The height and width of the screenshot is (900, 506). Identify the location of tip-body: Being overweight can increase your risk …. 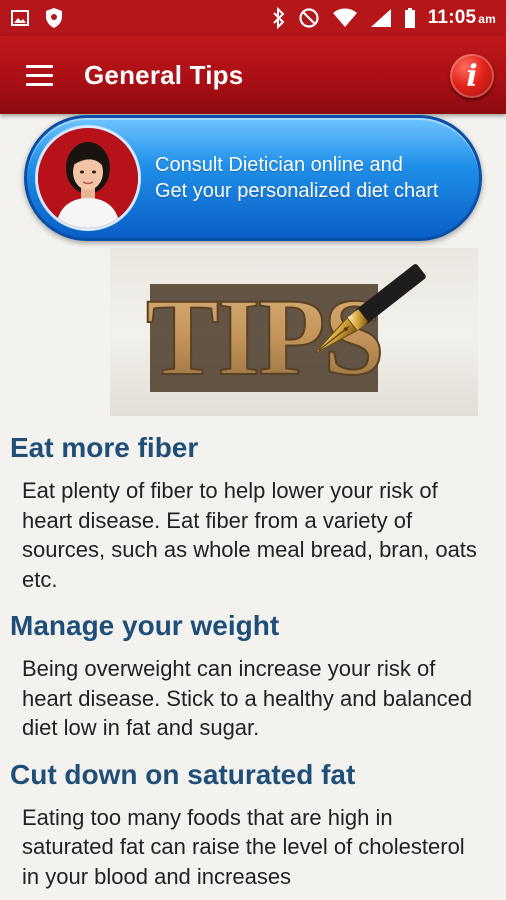
(247, 698).